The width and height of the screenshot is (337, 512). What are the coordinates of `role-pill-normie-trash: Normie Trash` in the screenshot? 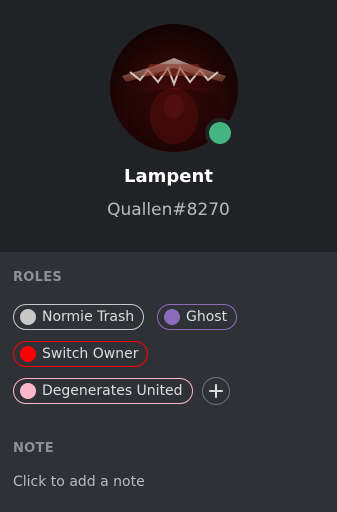 It's located at (79, 317).